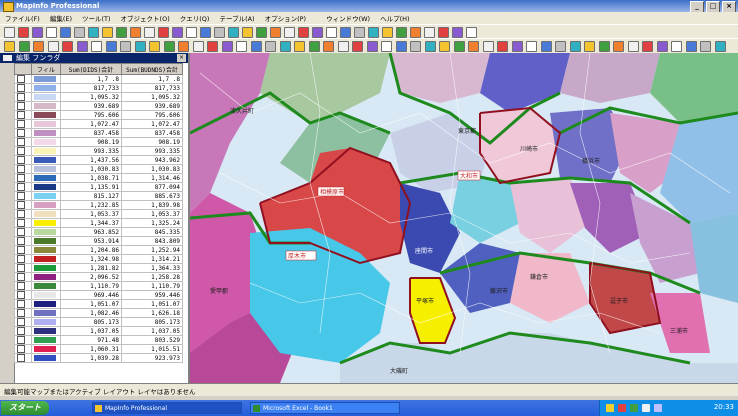 The height and width of the screenshot is (416, 738). I want to click on sum2-cell: 959.446, so click(152, 295).